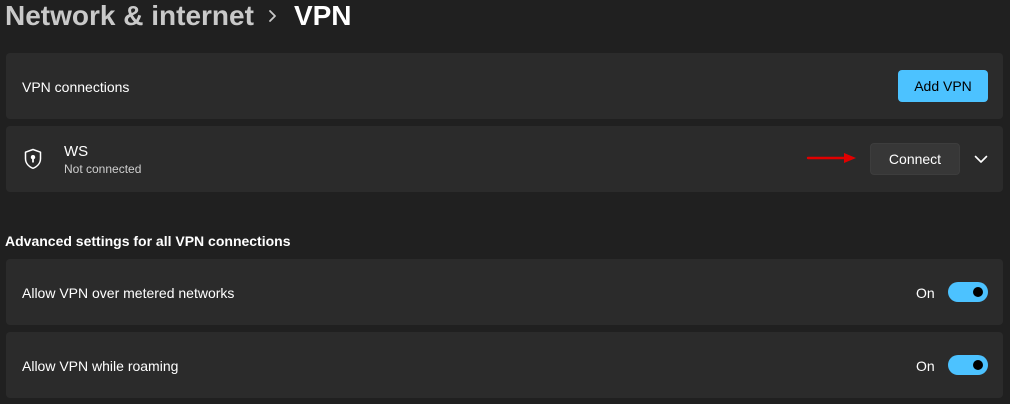 The width and height of the screenshot is (1010, 404). Describe the element at coordinates (76, 87) in the screenshot. I see `vpn-connections-label: VPN connections` at that location.